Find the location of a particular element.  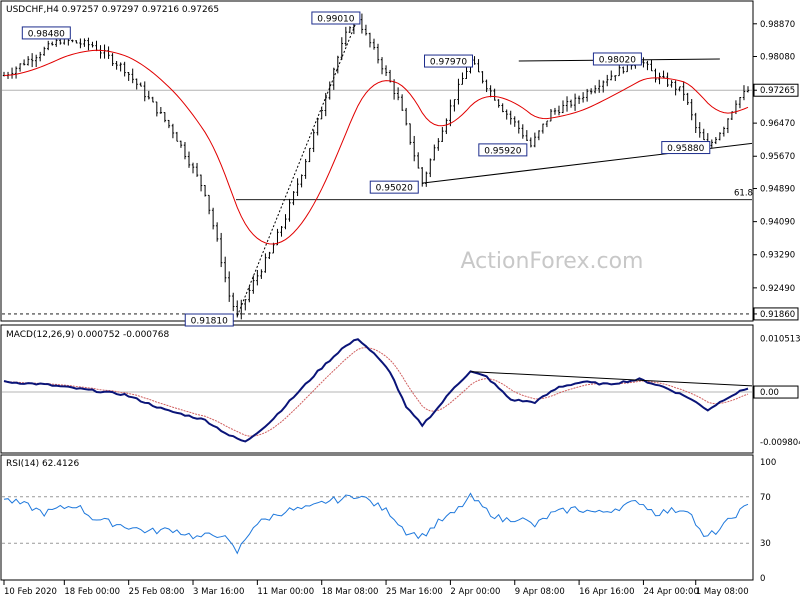

annotation-label: 0.98020 is located at coordinates (617, 60).